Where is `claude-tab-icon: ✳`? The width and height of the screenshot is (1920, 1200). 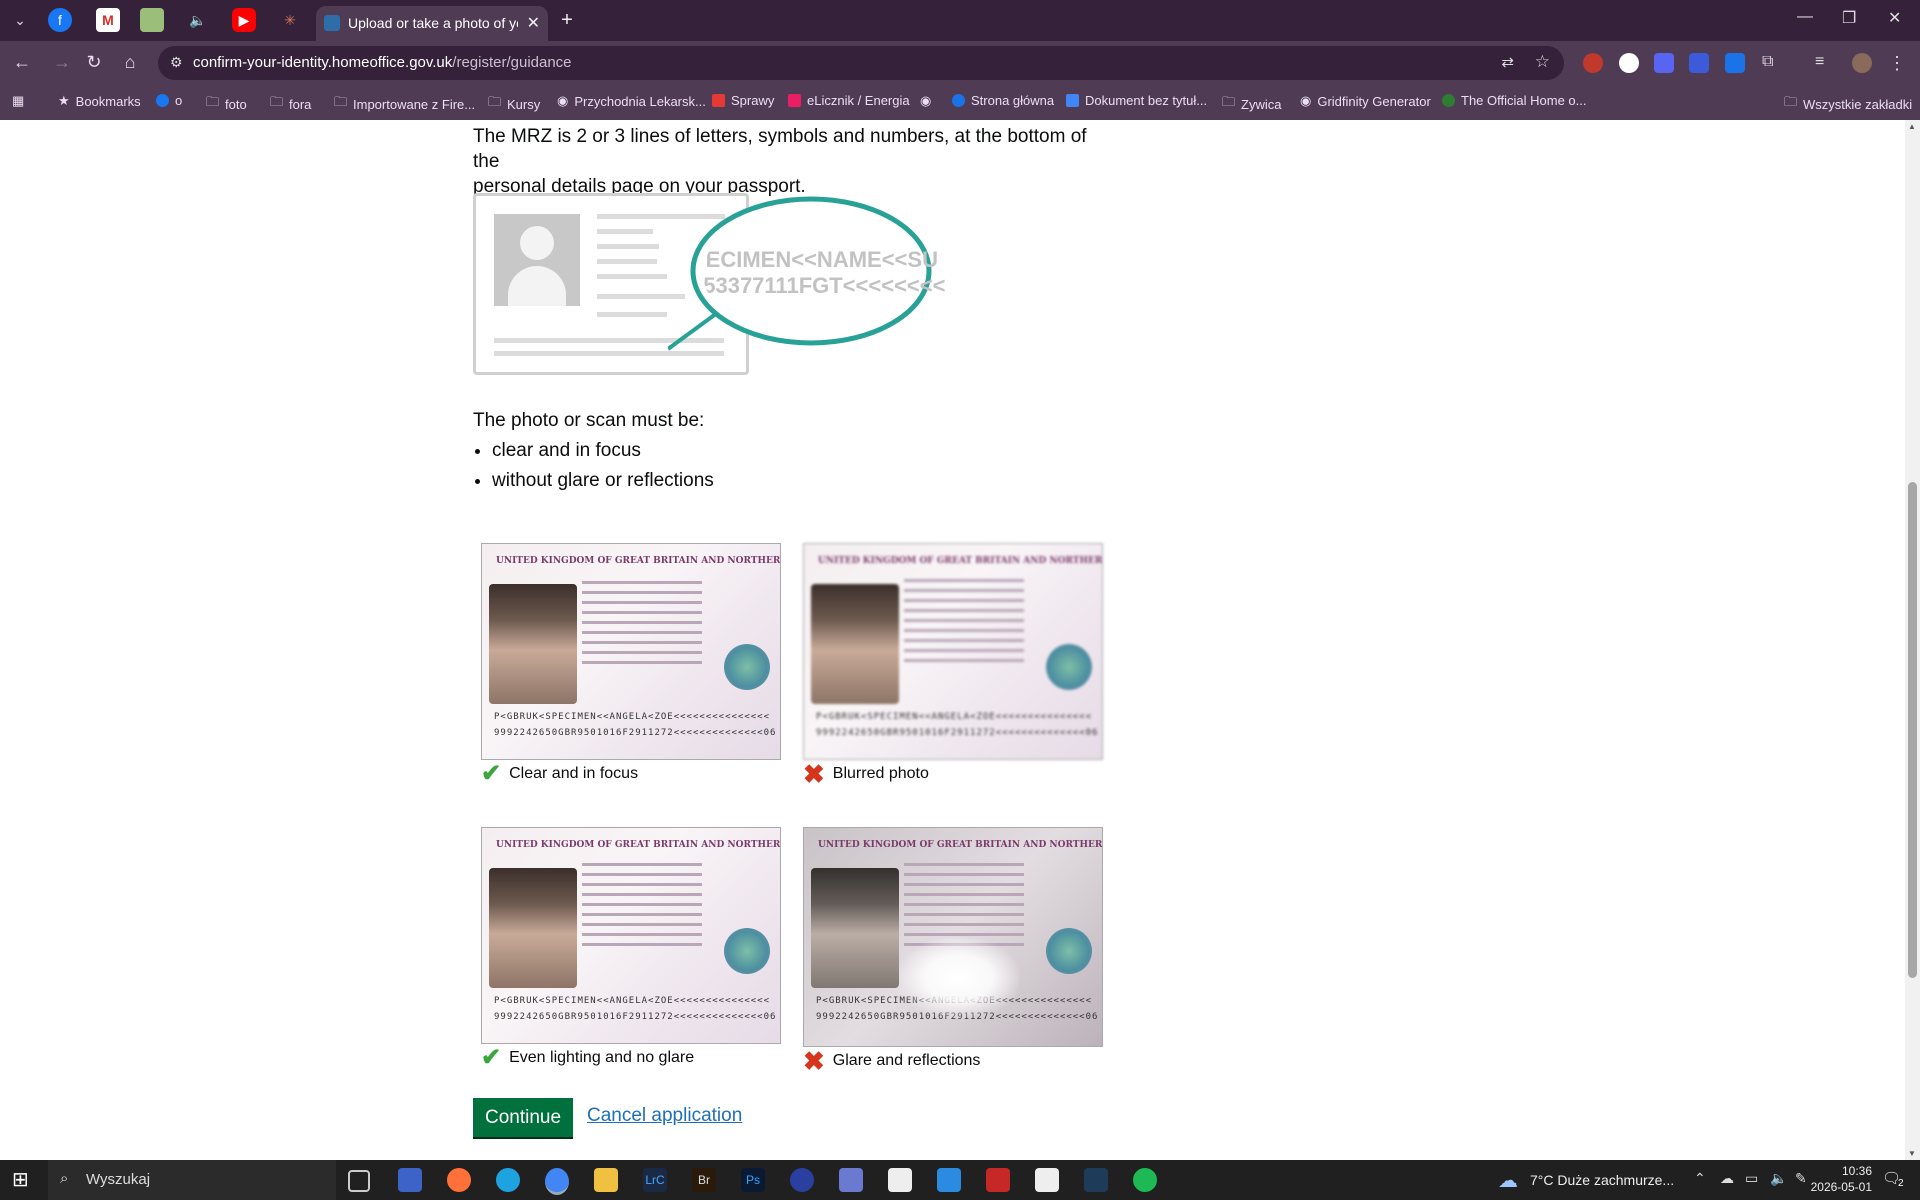
claude-tab-icon: ✳ is located at coordinates (290, 20).